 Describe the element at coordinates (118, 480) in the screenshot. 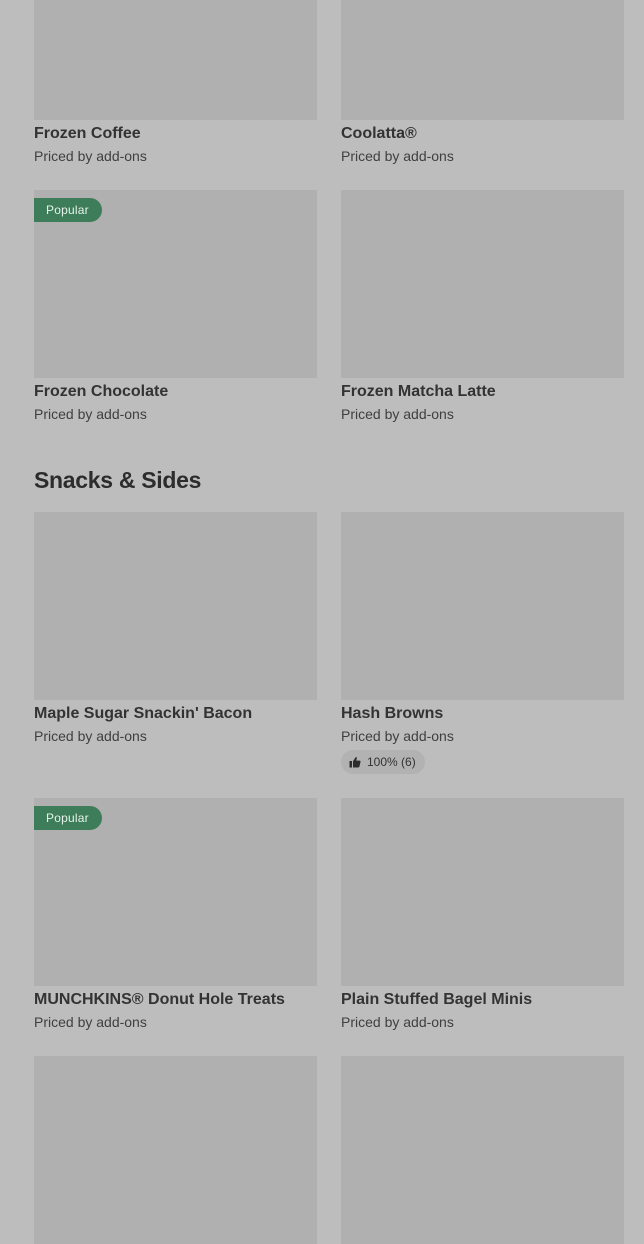

I see `section-heading-snacks-sides: Snacks & Sides` at that location.